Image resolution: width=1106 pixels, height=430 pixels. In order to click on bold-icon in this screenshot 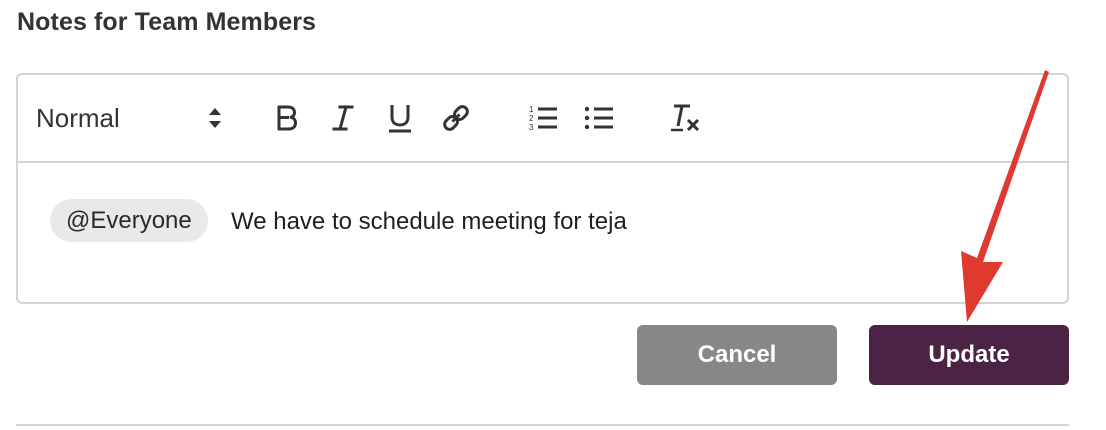, I will do `click(287, 118)`.